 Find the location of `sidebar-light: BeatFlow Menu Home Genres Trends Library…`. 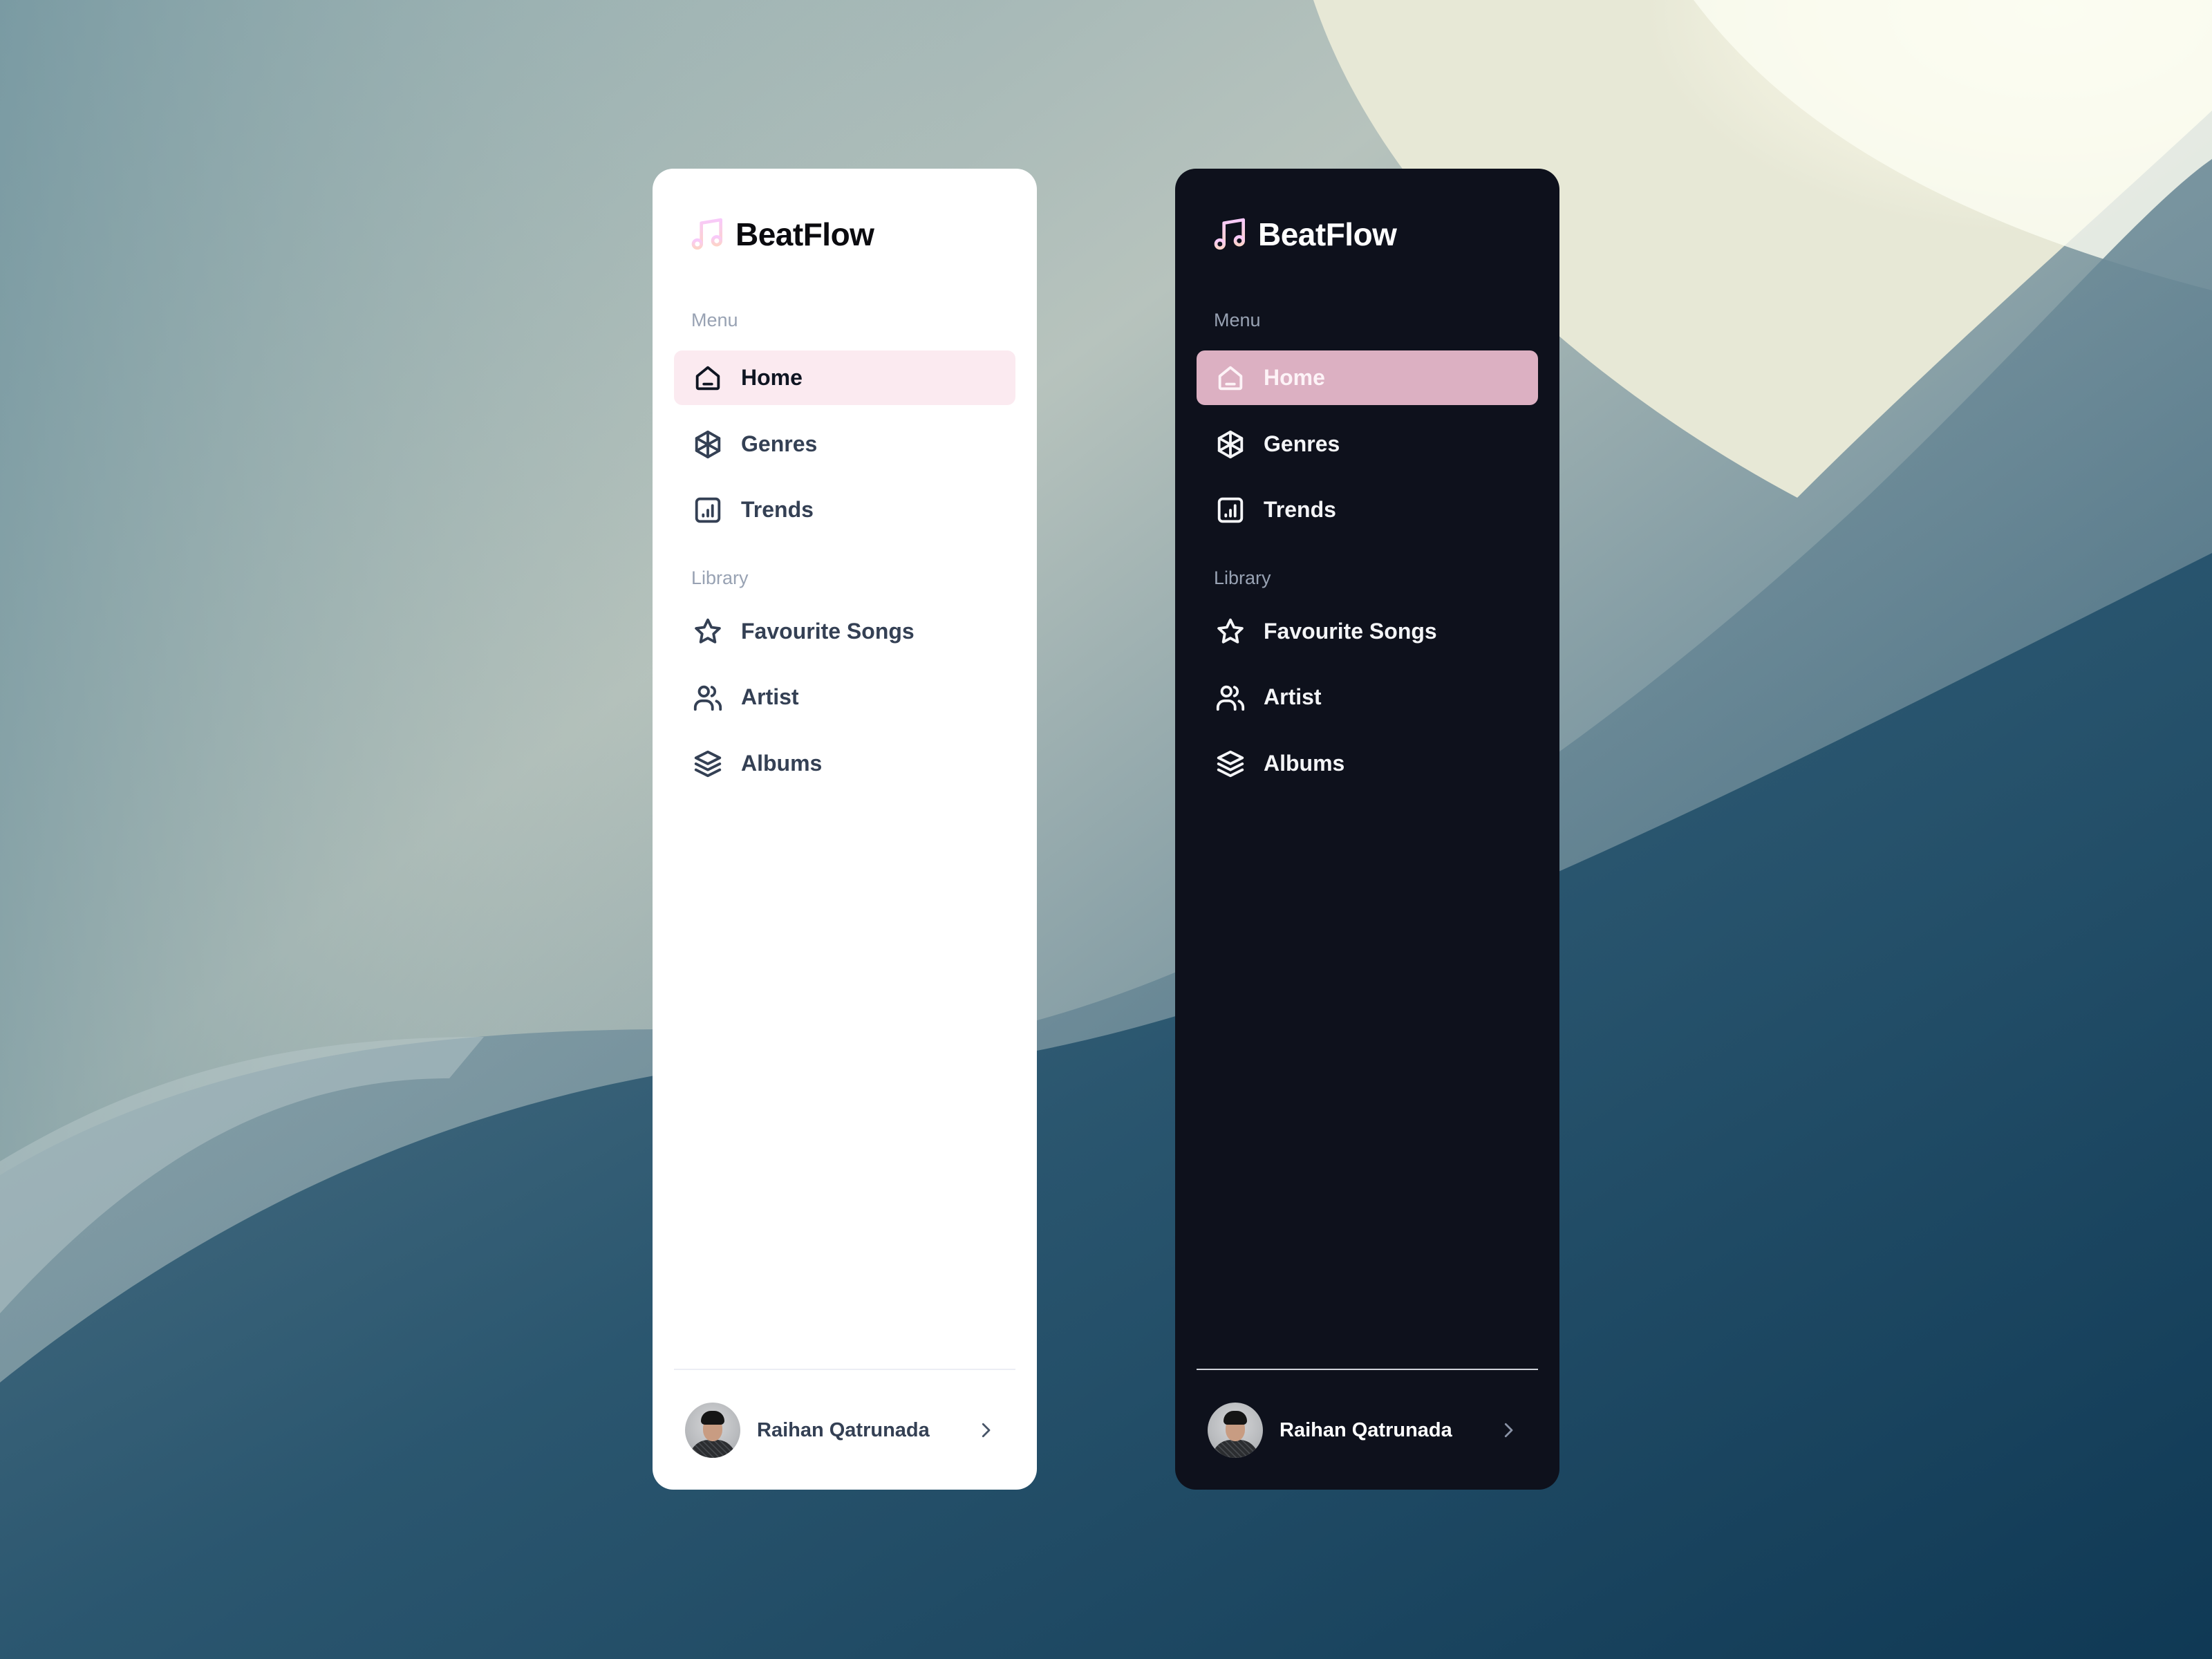

sidebar-light: BeatFlow Menu Home Genres Trends Library… is located at coordinates (845, 829).